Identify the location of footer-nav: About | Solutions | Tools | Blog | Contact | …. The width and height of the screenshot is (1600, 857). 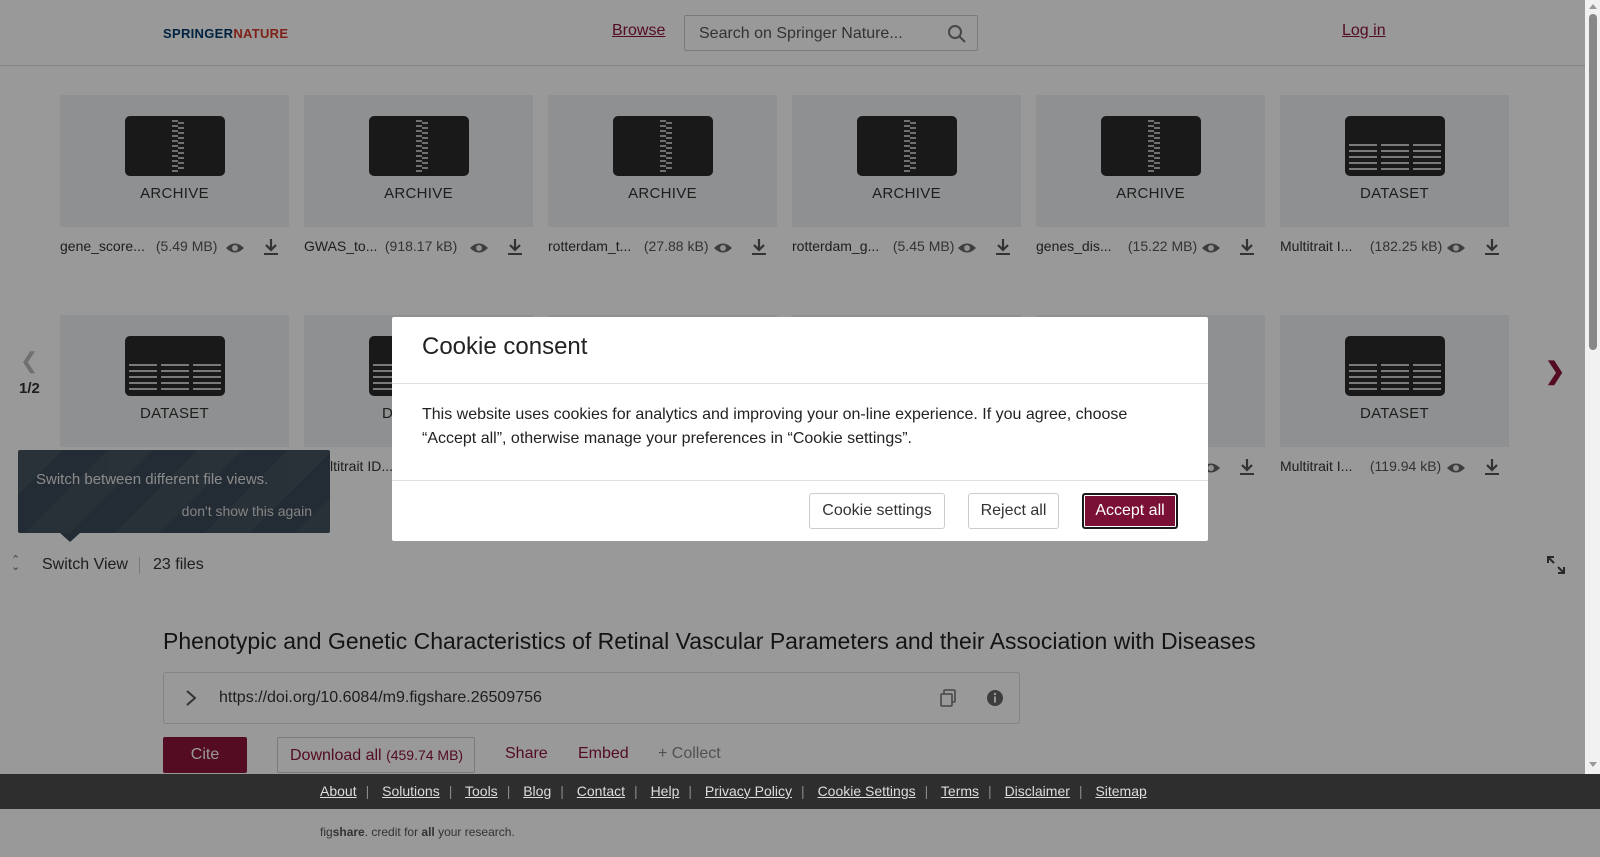
(800, 791).